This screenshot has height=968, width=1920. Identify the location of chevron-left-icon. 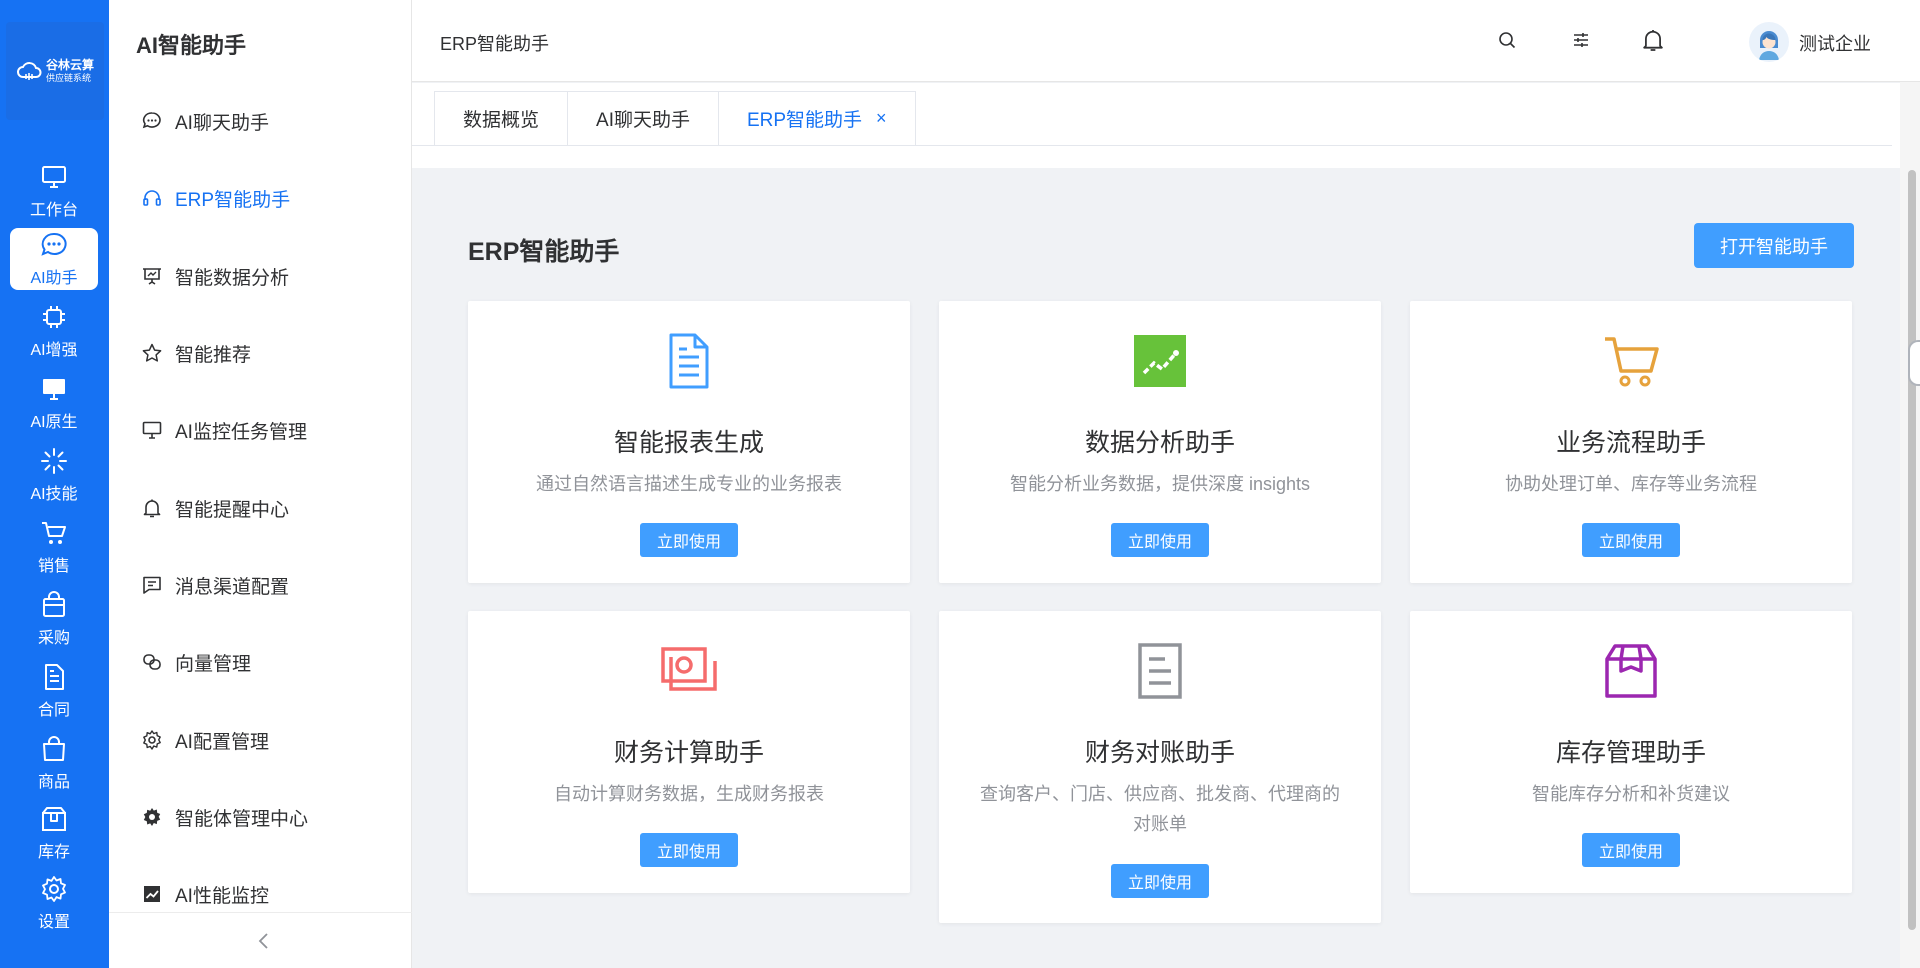
(263, 941).